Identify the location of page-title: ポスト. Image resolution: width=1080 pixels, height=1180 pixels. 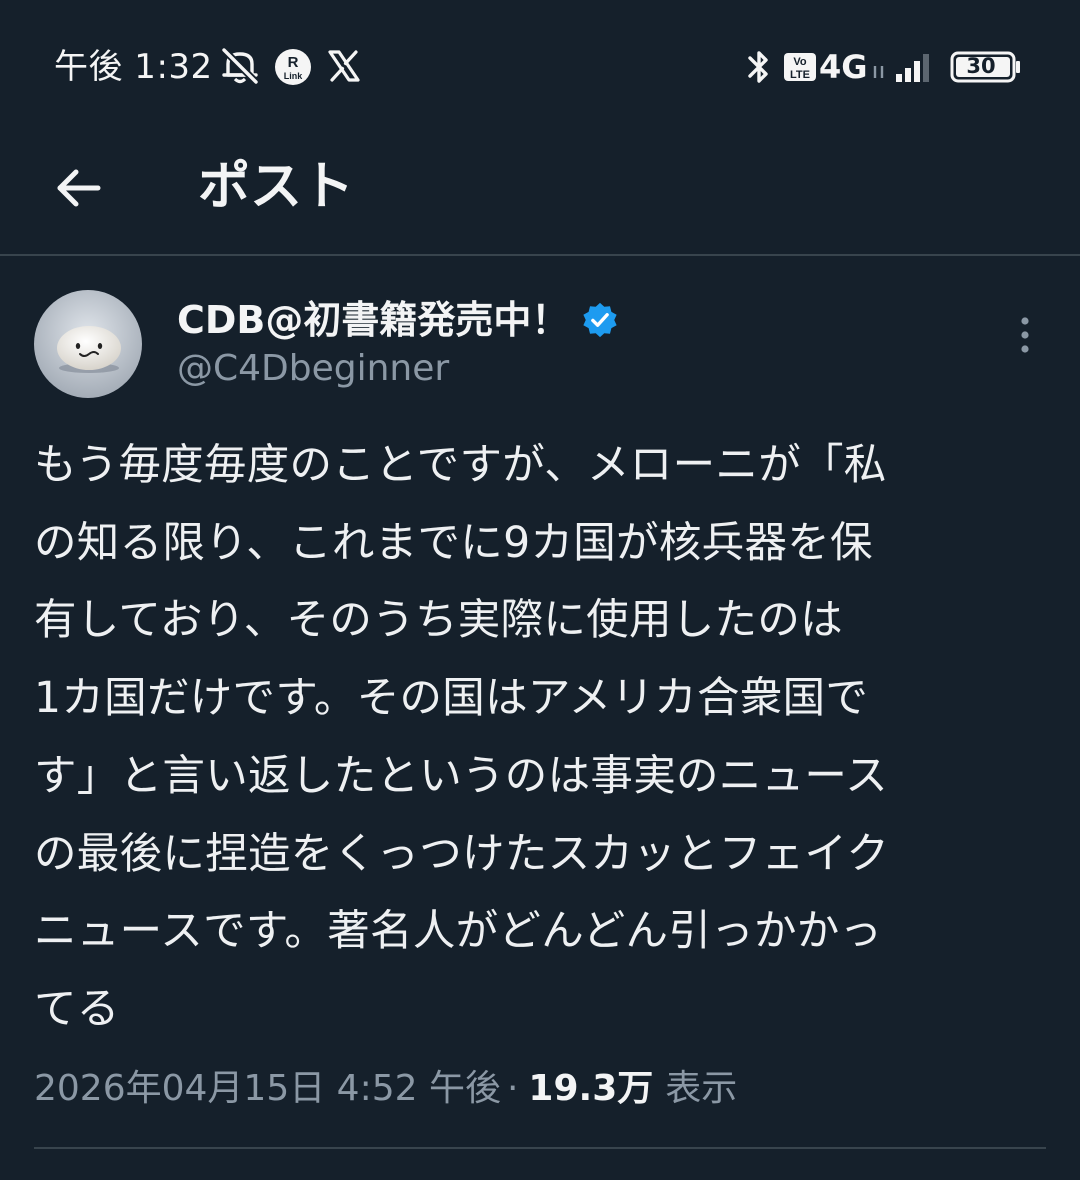
(276, 187).